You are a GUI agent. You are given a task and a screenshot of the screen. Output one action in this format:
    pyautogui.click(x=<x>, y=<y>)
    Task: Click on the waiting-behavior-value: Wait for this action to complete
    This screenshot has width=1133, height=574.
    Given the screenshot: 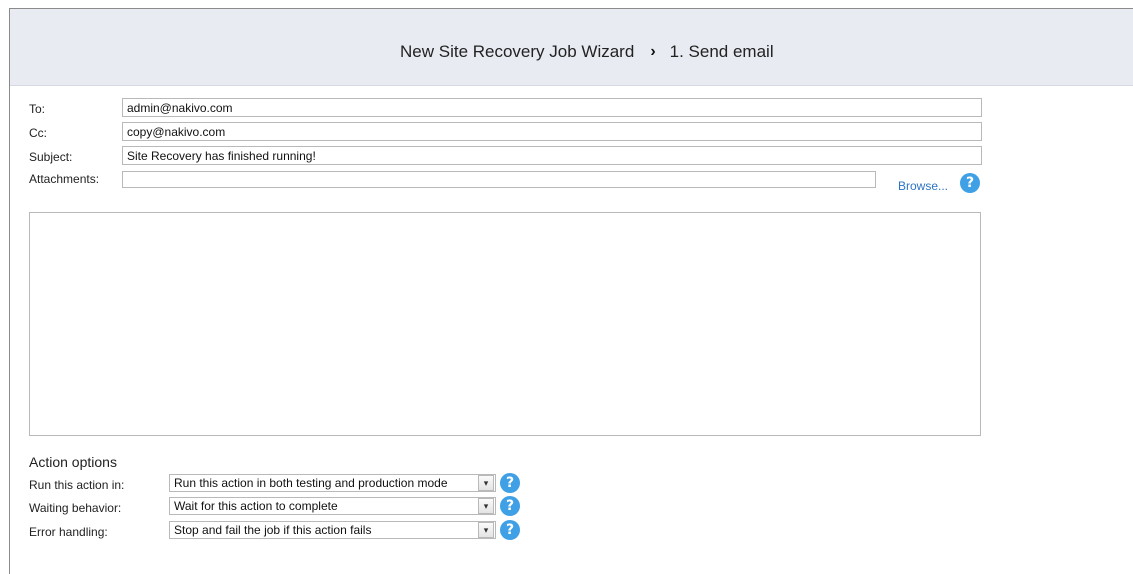 What is the action you would take?
    pyautogui.click(x=256, y=506)
    